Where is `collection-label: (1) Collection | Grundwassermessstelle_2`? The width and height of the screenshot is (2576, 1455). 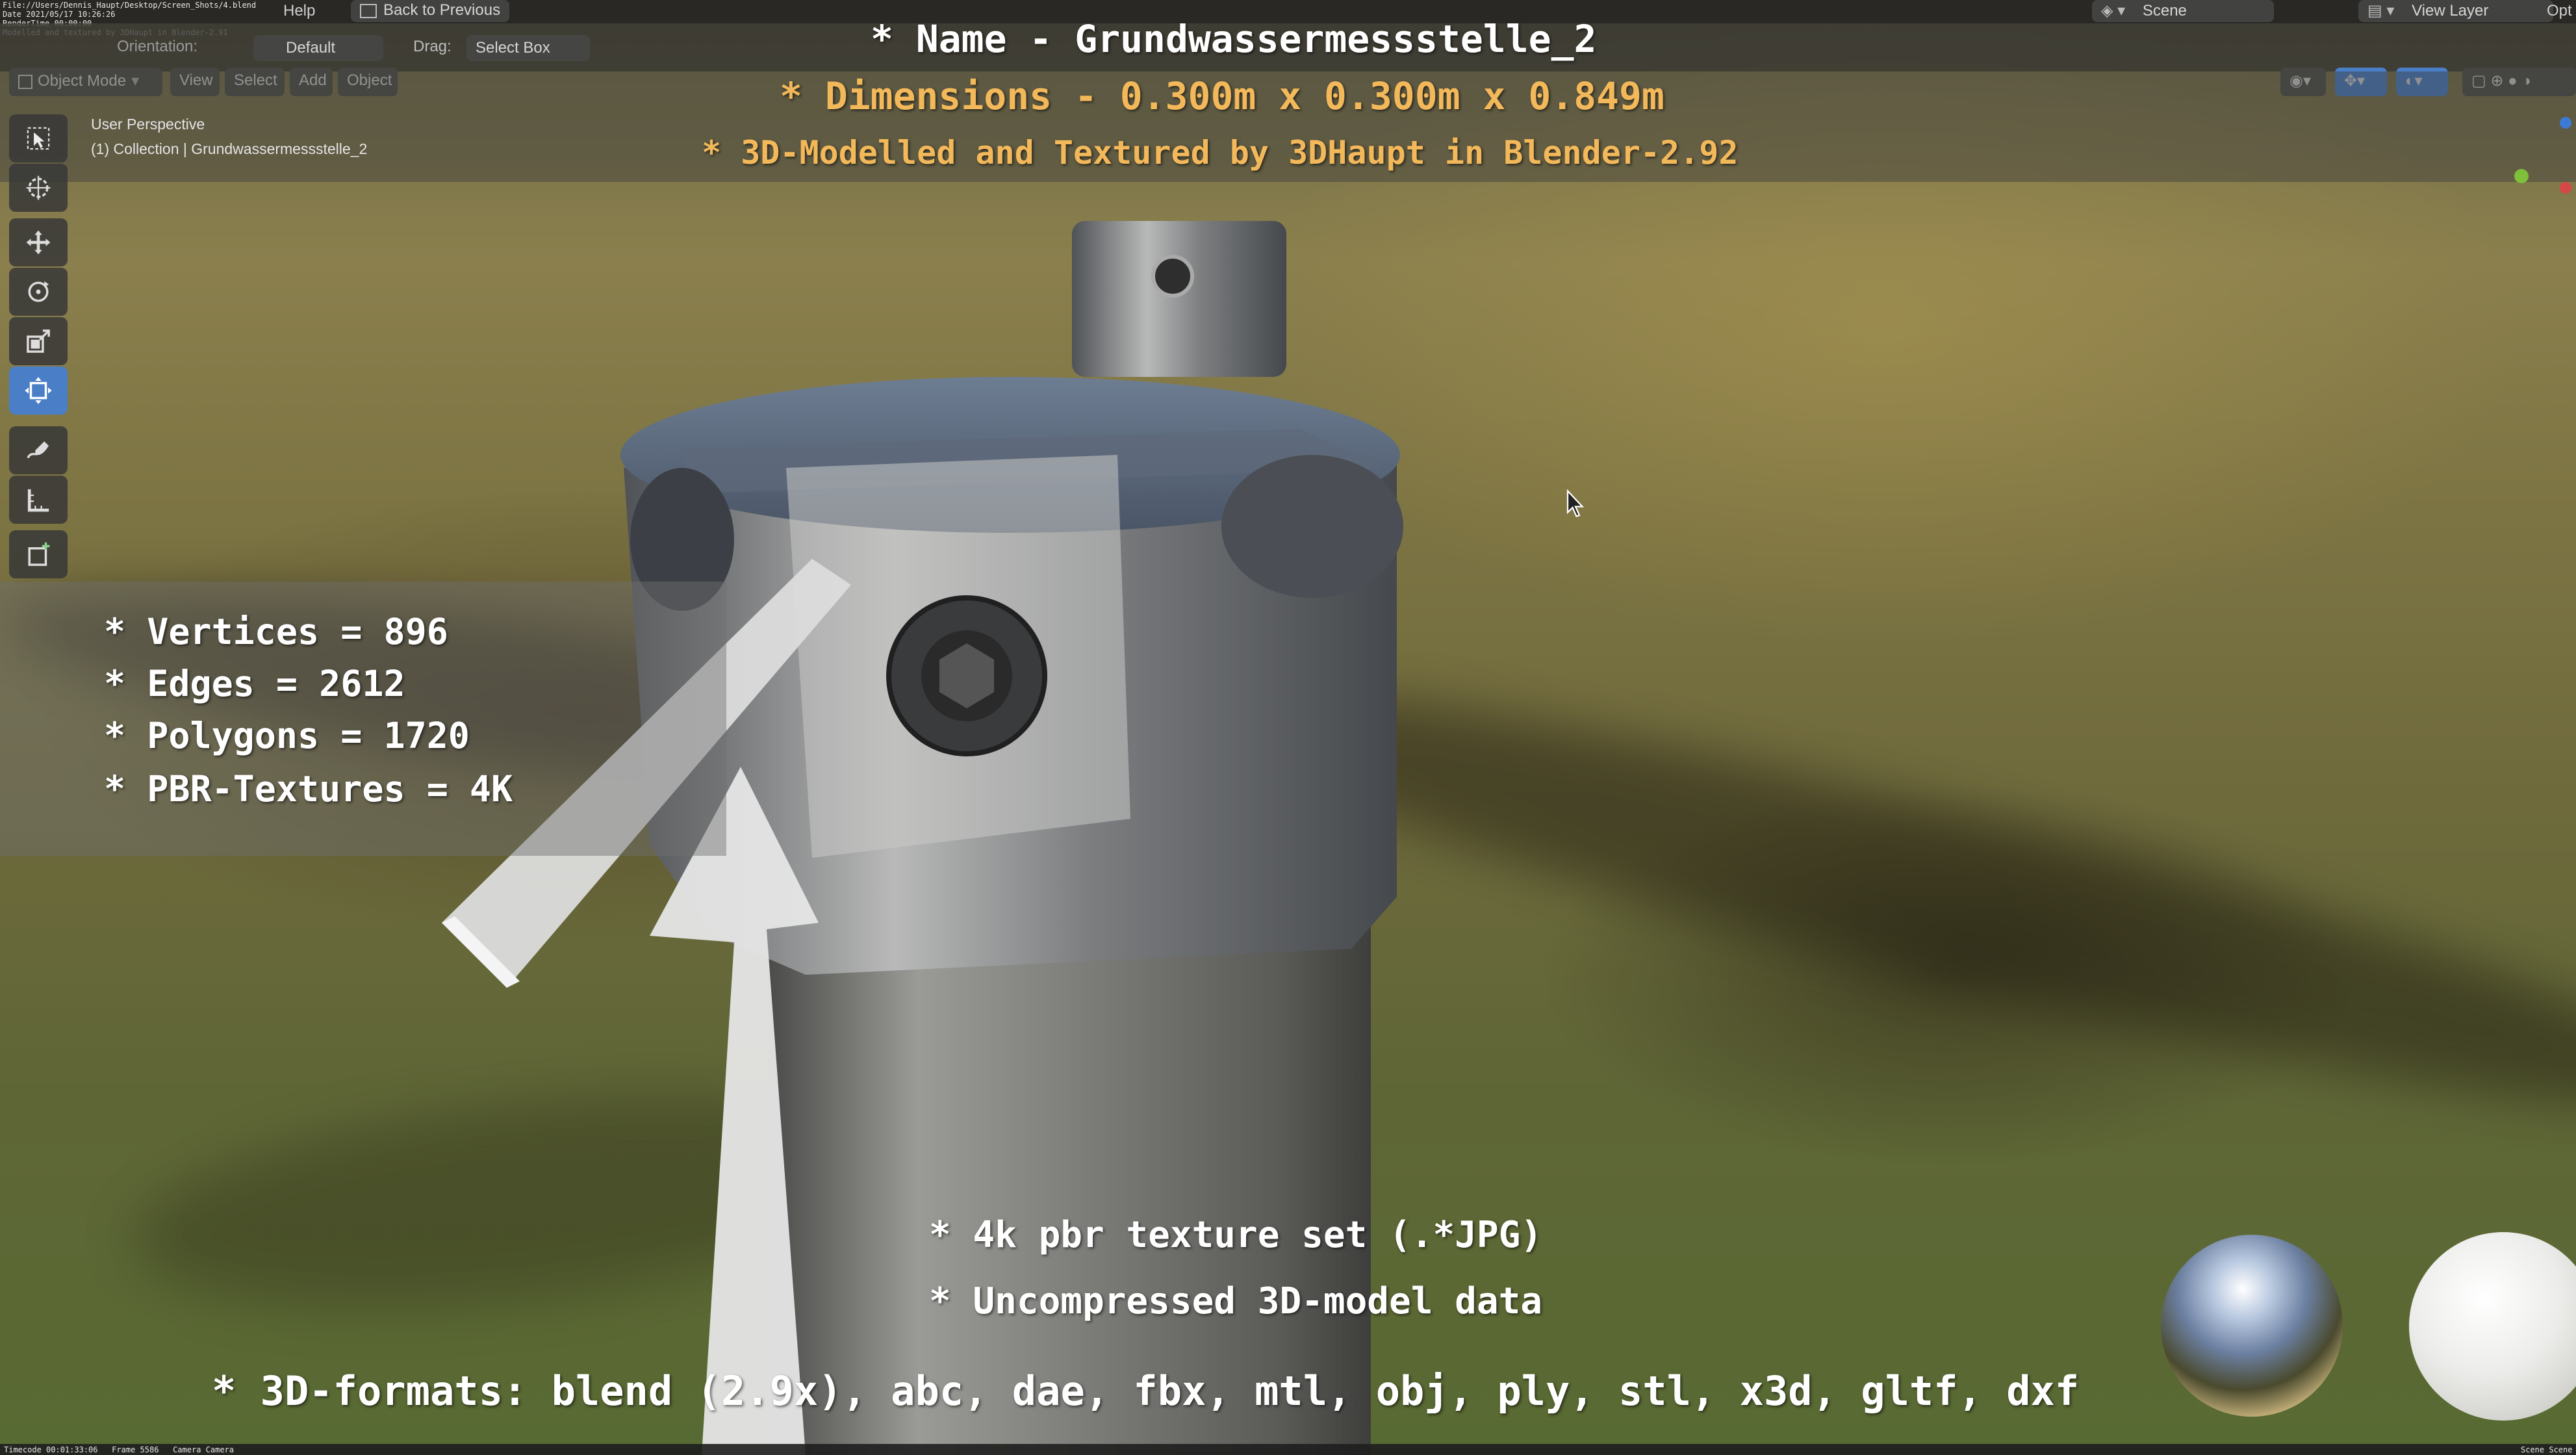 collection-label: (1) Collection | Grundwassermessstelle_2 is located at coordinates (229, 148).